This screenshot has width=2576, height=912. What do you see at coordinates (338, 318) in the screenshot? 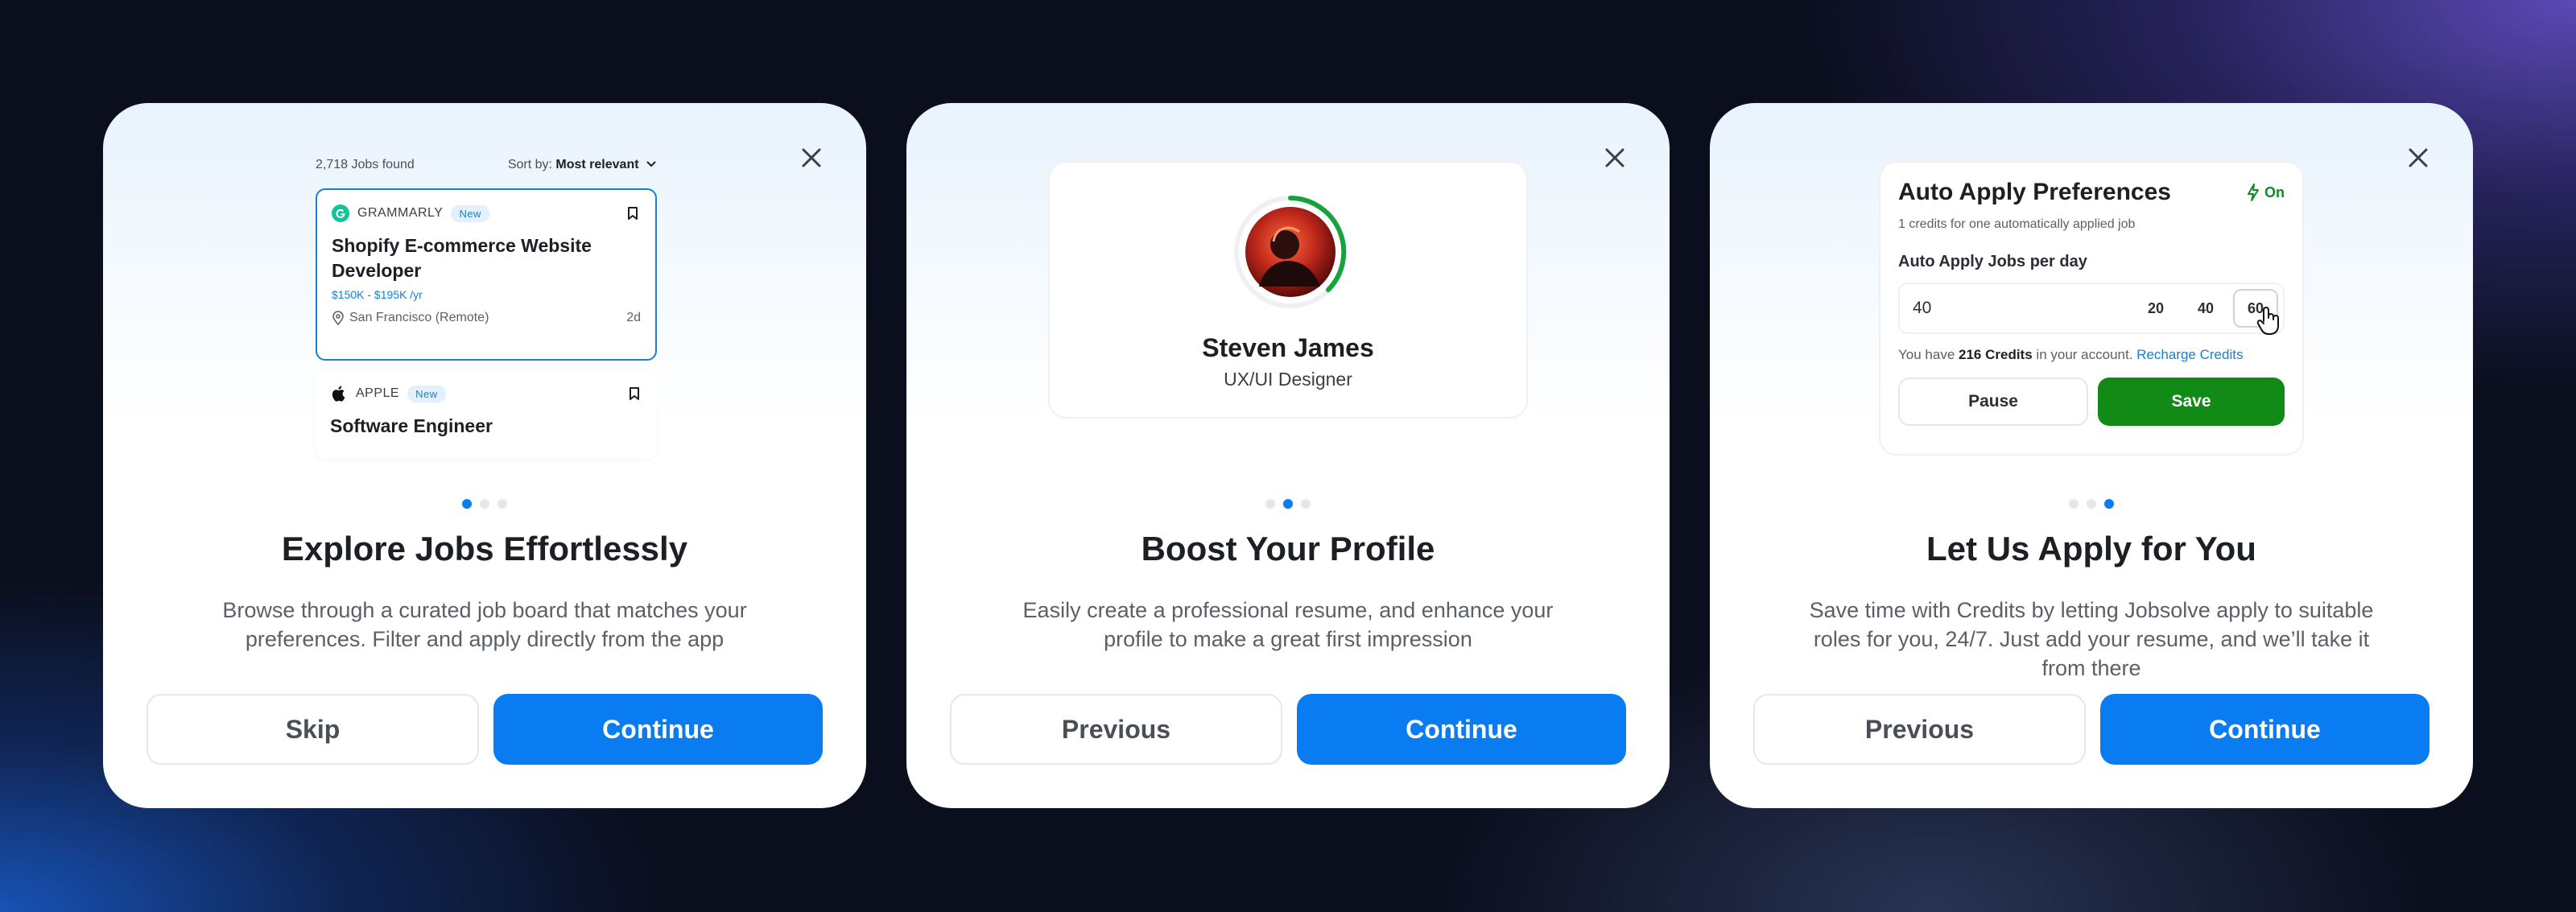
I see `location-pin-icon` at bounding box center [338, 318].